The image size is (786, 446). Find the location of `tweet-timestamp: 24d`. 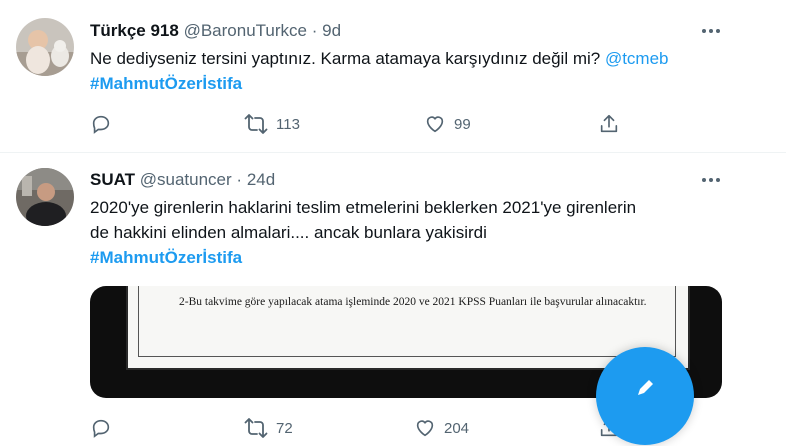

tweet-timestamp: 24d is located at coordinates (261, 179).